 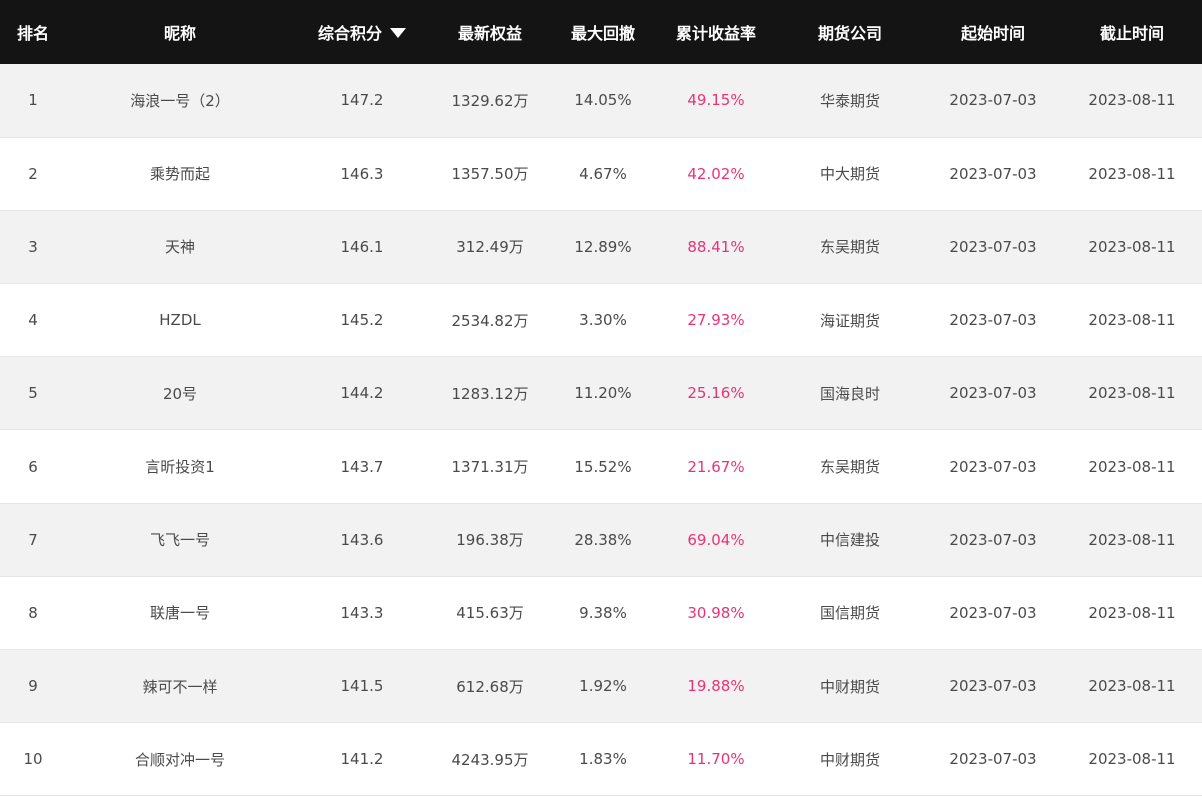 What do you see at coordinates (716, 247) in the screenshot?
I see `return-cell: 88.41%` at bounding box center [716, 247].